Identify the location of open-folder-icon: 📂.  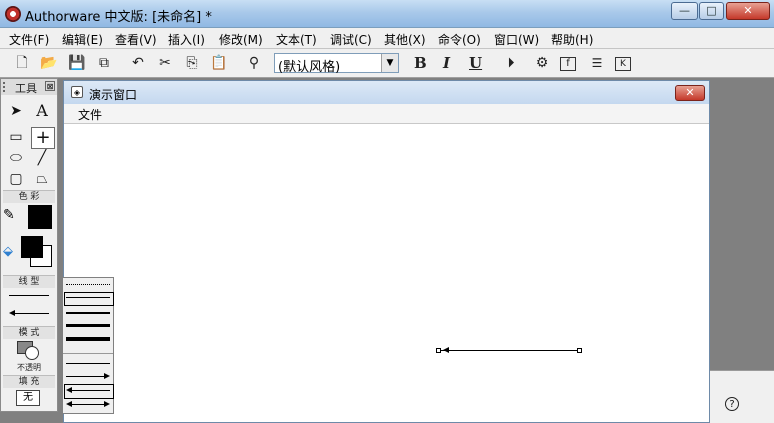
(49, 63).